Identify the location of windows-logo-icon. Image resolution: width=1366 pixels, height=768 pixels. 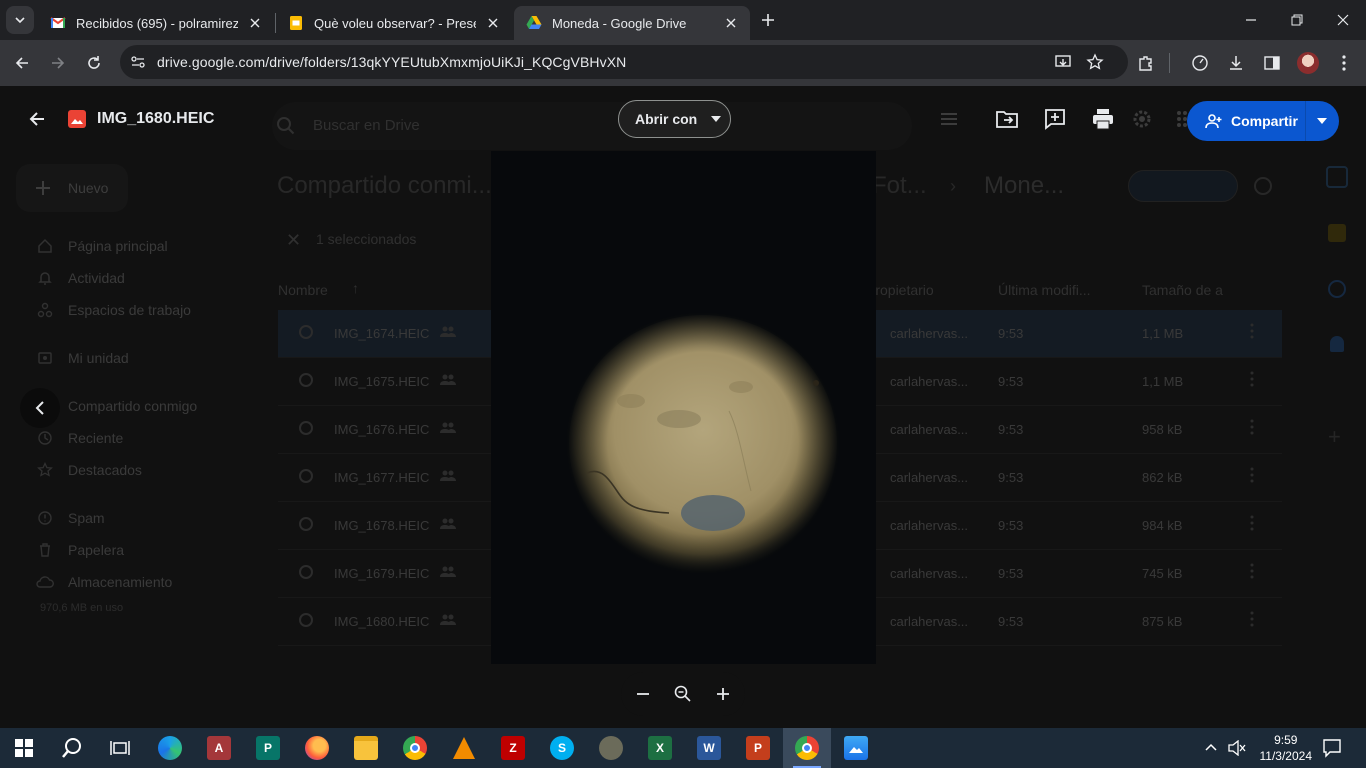
(24, 748).